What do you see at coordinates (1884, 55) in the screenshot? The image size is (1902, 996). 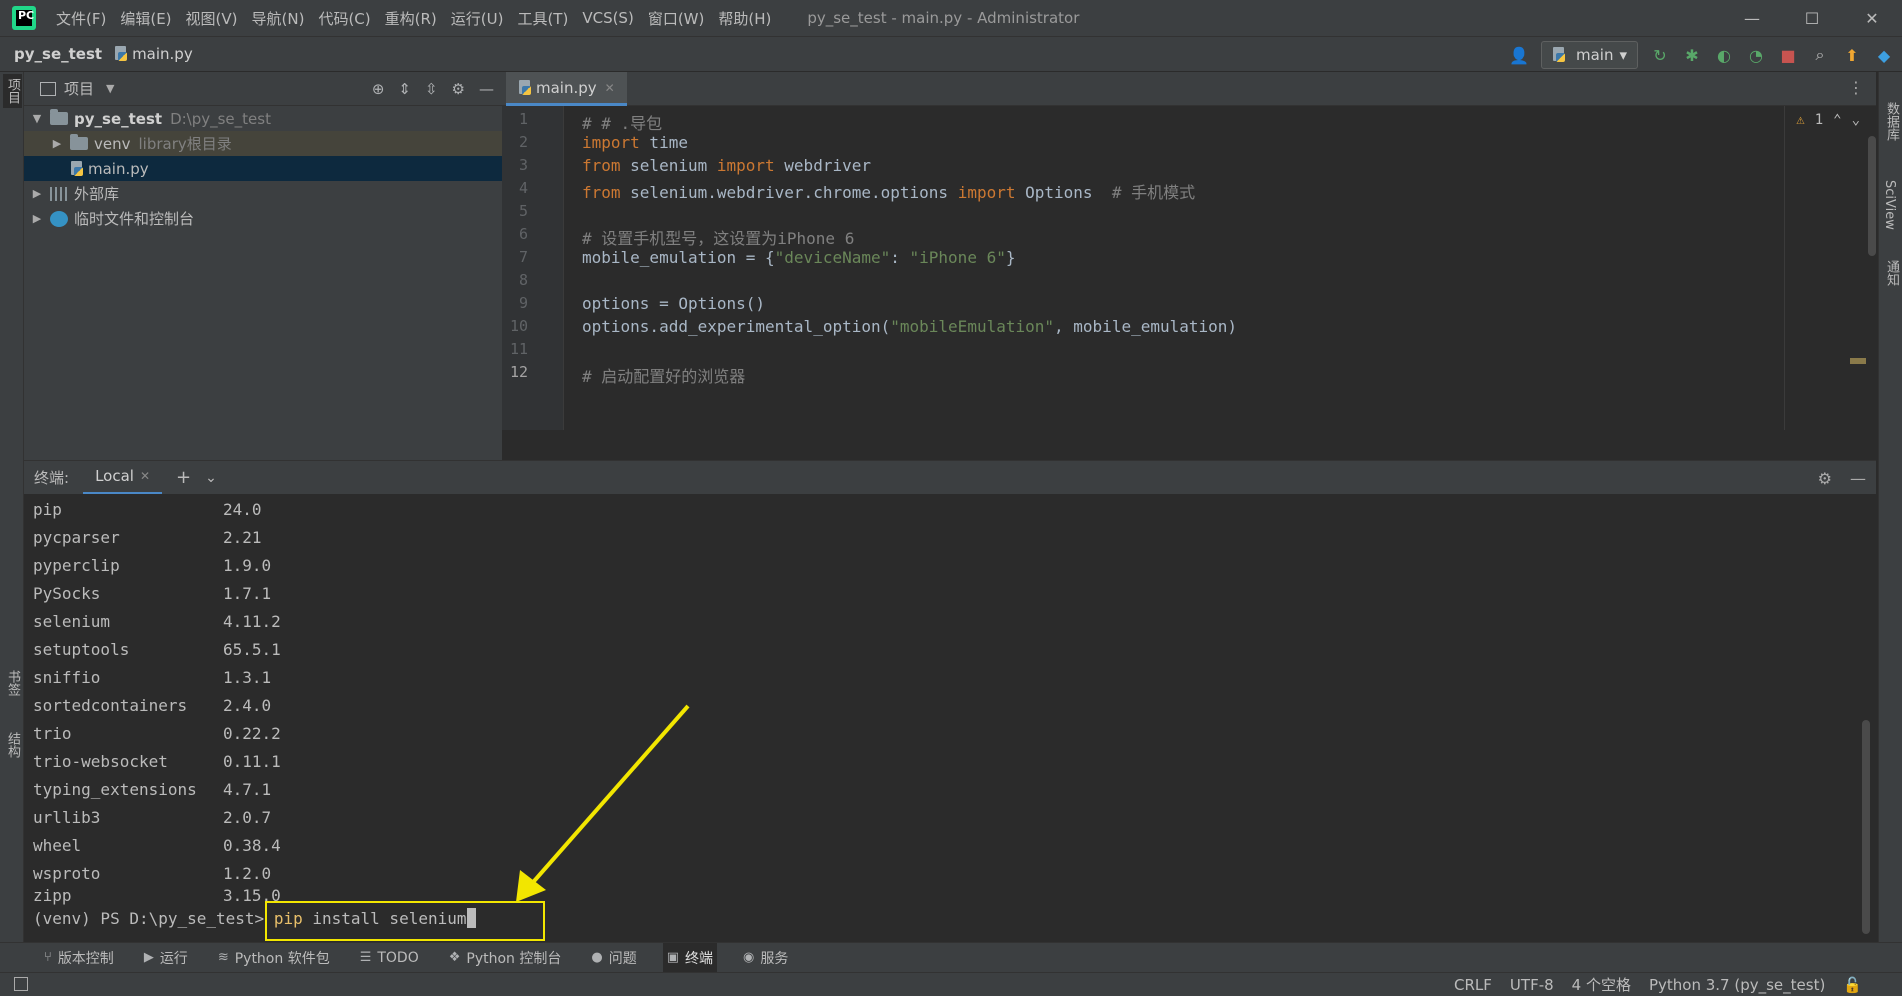 I see `jetbrains-toolbox-icon: ◆` at bounding box center [1884, 55].